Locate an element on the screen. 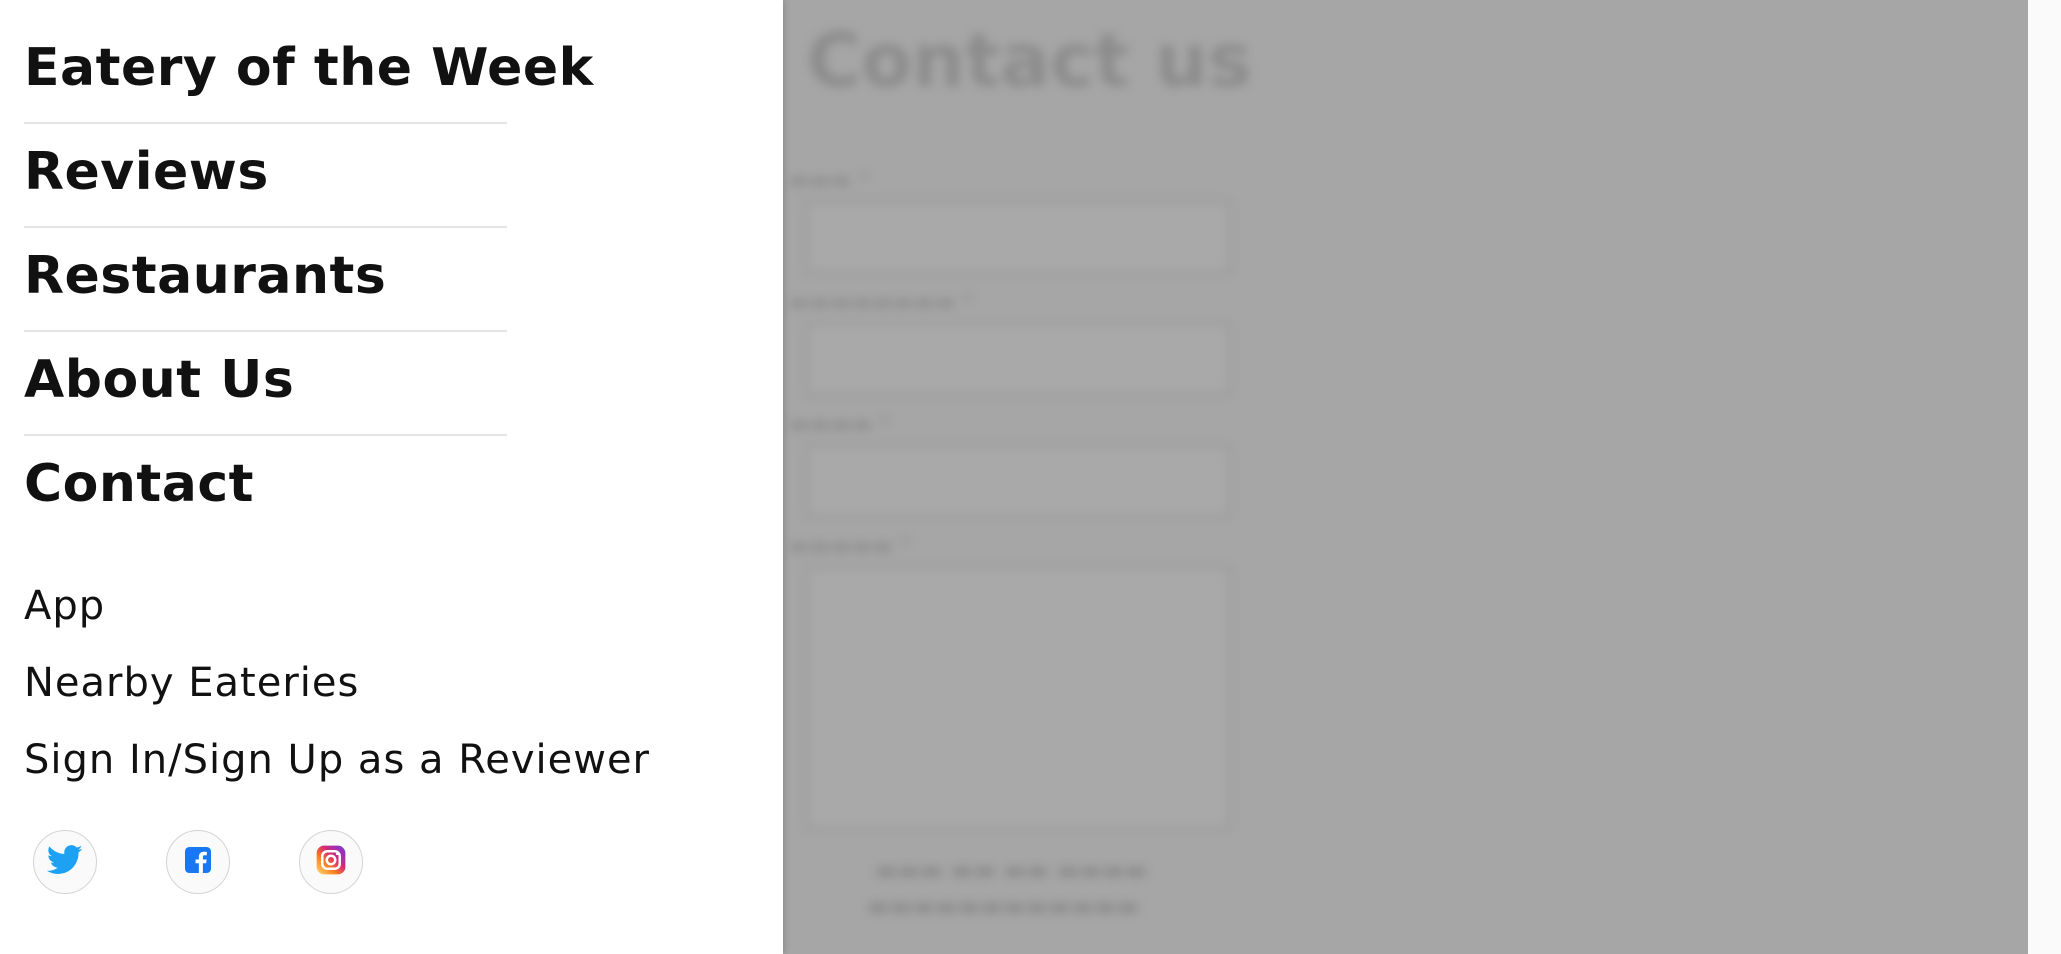  social-links is located at coordinates (232, 862).